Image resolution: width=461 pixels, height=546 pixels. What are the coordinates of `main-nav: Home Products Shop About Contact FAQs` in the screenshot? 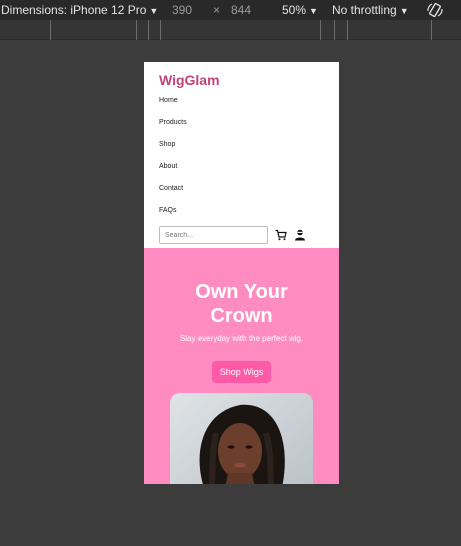 It's located at (241, 163).